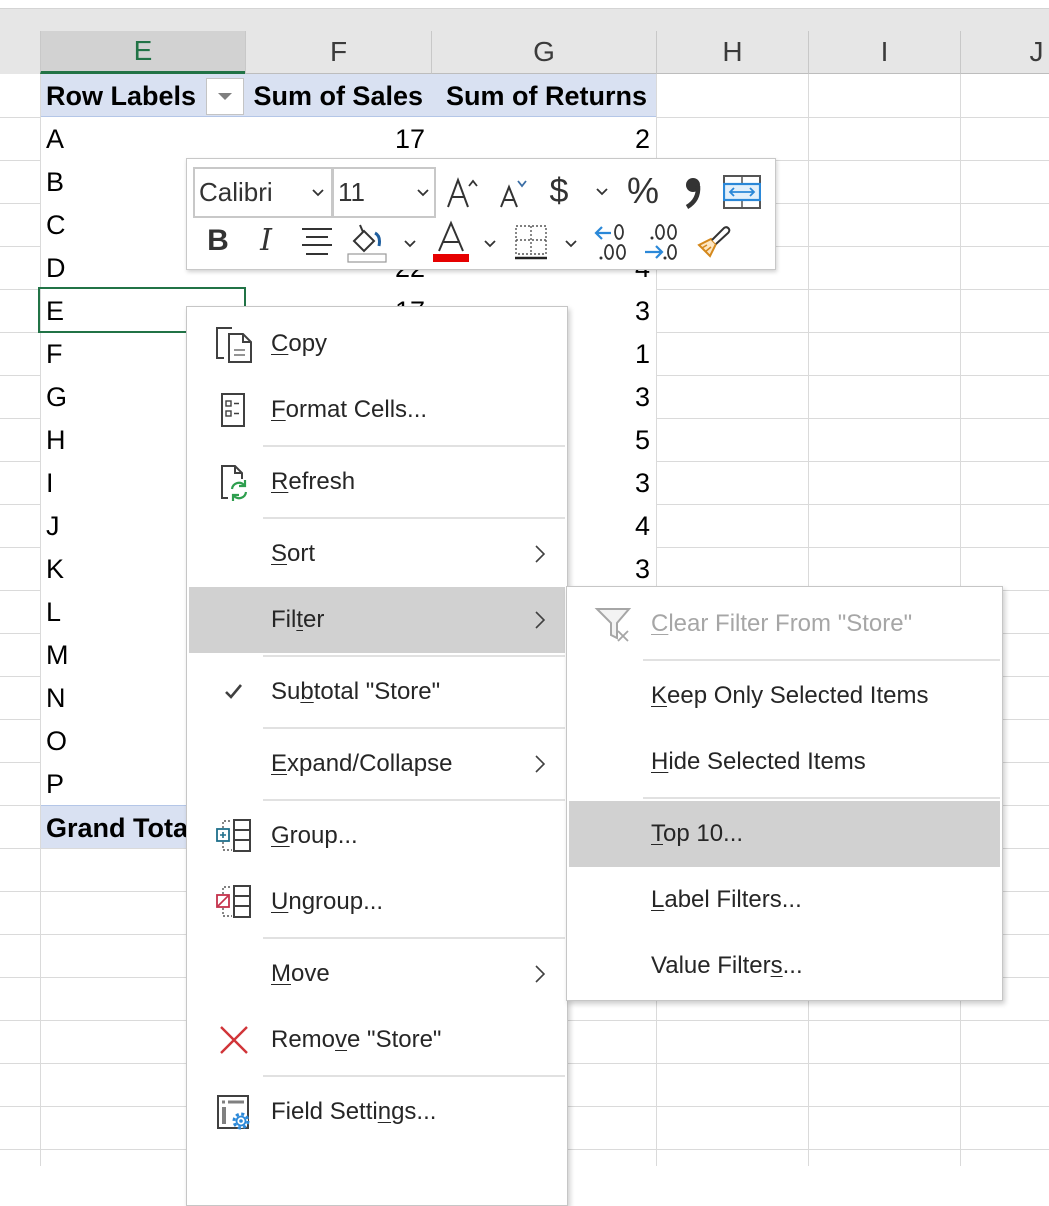  I want to click on pivot-cell-label: O, so click(56, 741).